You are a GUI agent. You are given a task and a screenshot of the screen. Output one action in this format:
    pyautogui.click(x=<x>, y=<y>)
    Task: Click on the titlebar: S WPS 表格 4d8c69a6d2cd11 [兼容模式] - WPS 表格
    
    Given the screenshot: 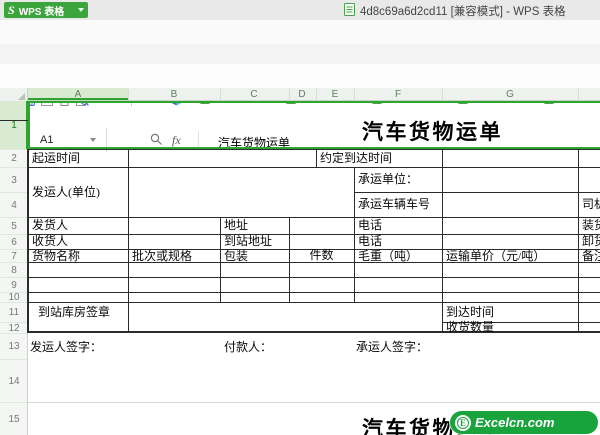 What is the action you would take?
    pyautogui.click(x=300, y=10)
    